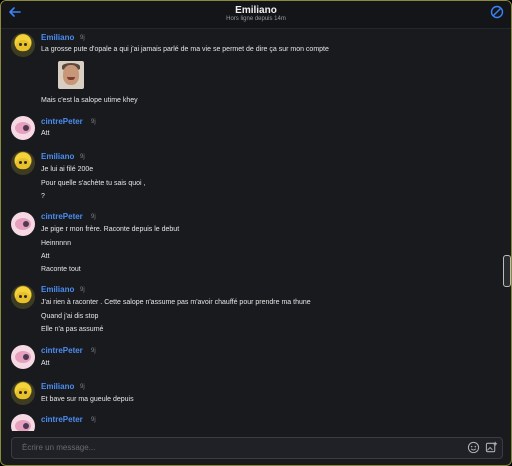  What do you see at coordinates (473, 447) in the screenshot?
I see `emoji-icon` at bounding box center [473, 447].